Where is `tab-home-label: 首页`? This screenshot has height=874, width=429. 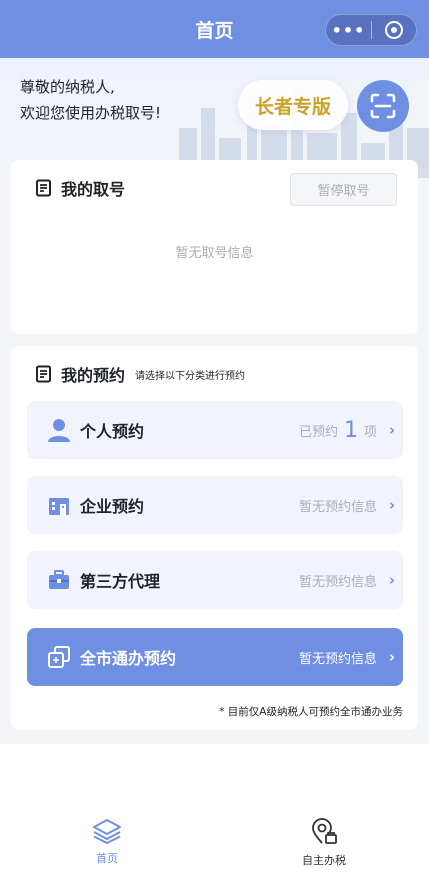
tab-home-label: 首页 is located at coordinates (107, 858).